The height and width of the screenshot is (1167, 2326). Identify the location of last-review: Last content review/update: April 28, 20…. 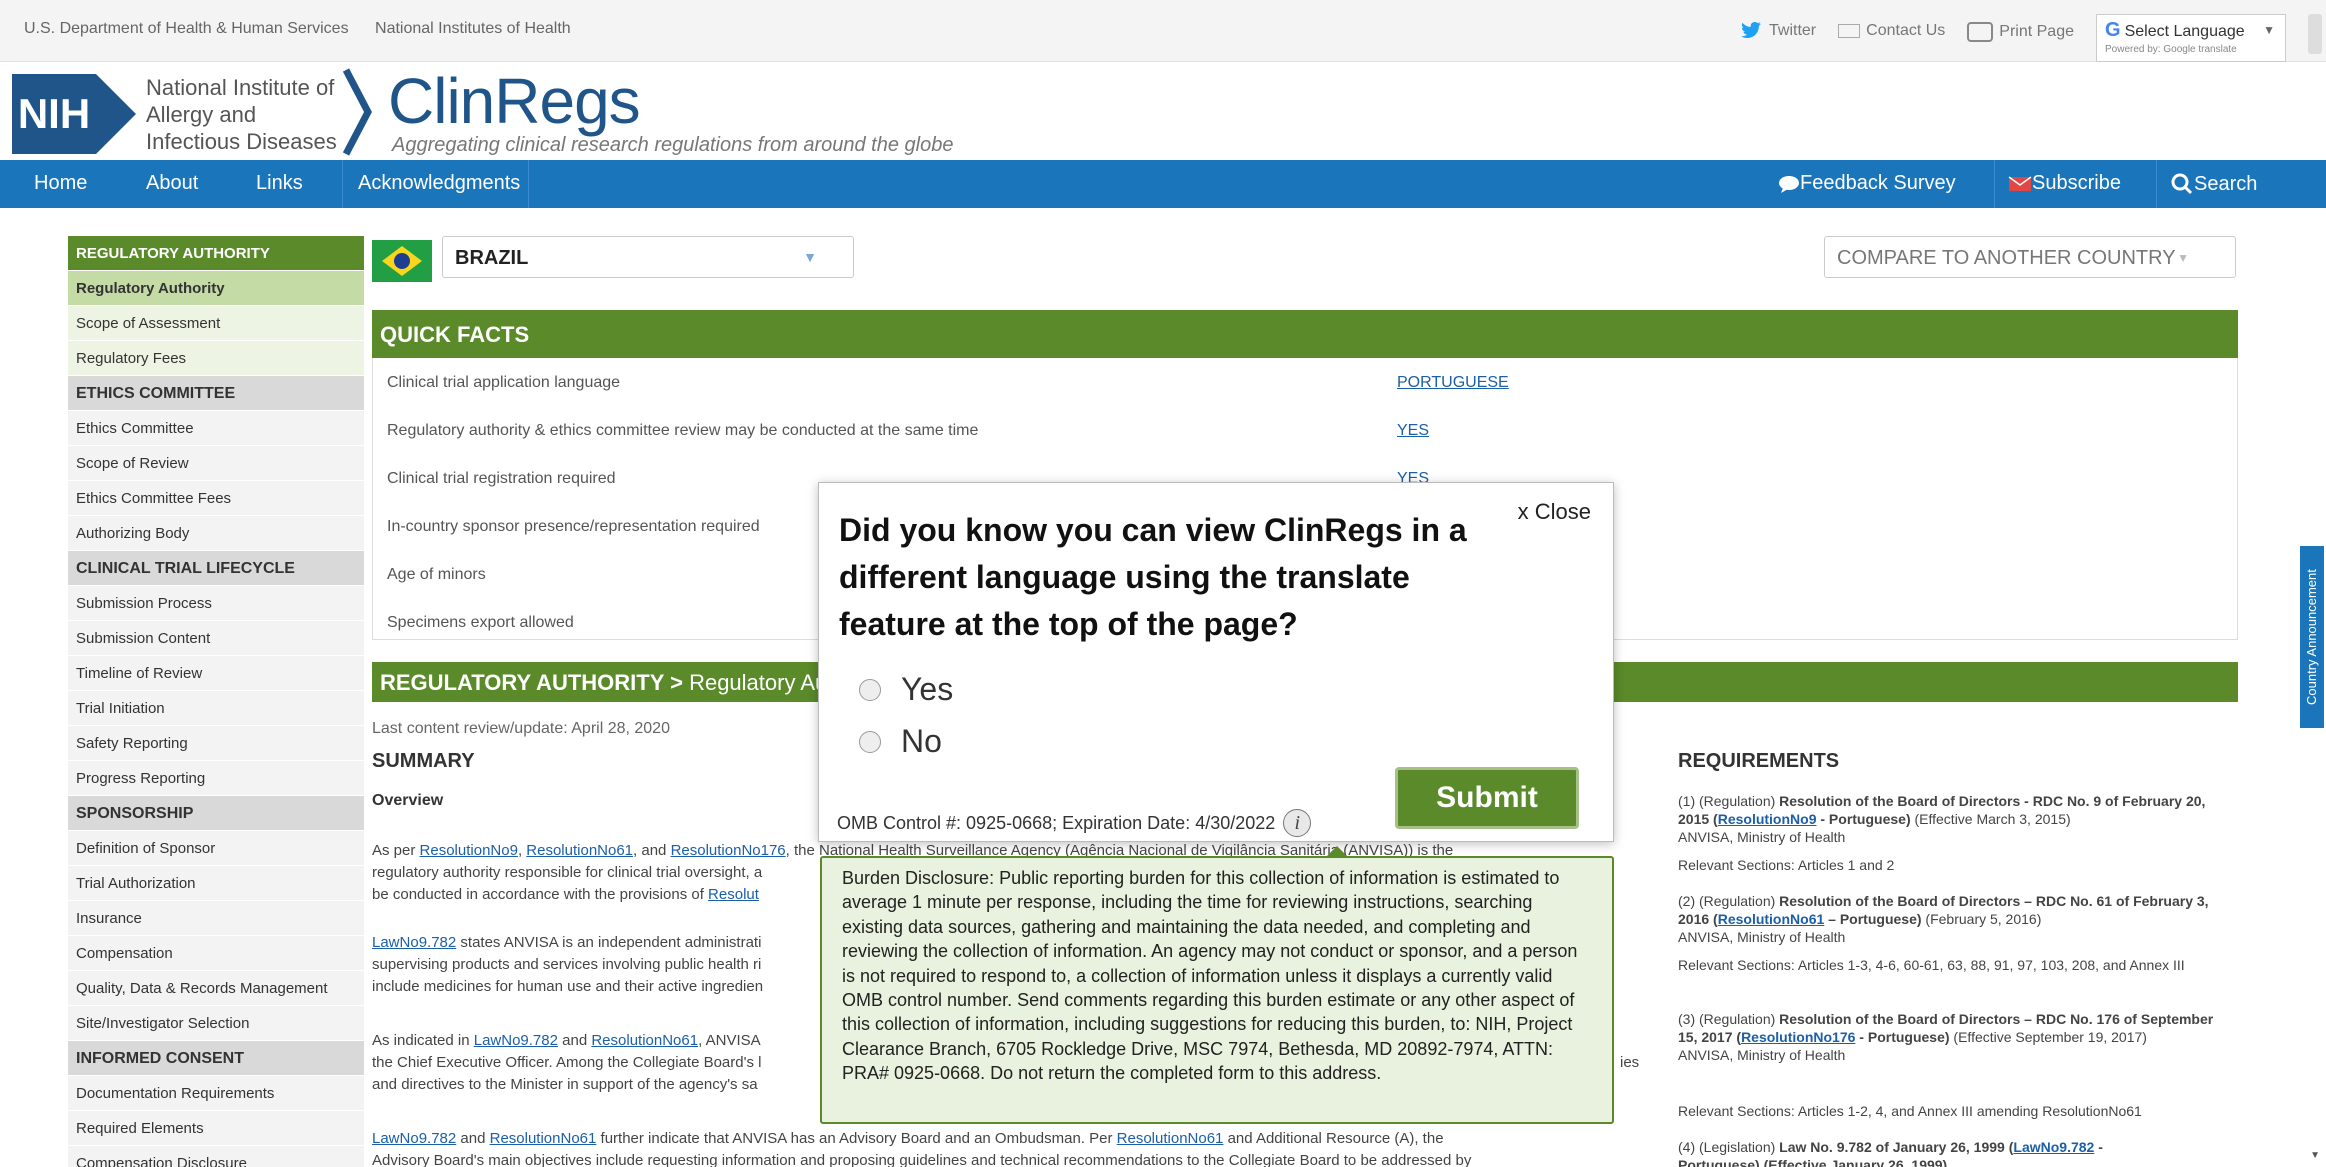
(521, 728).